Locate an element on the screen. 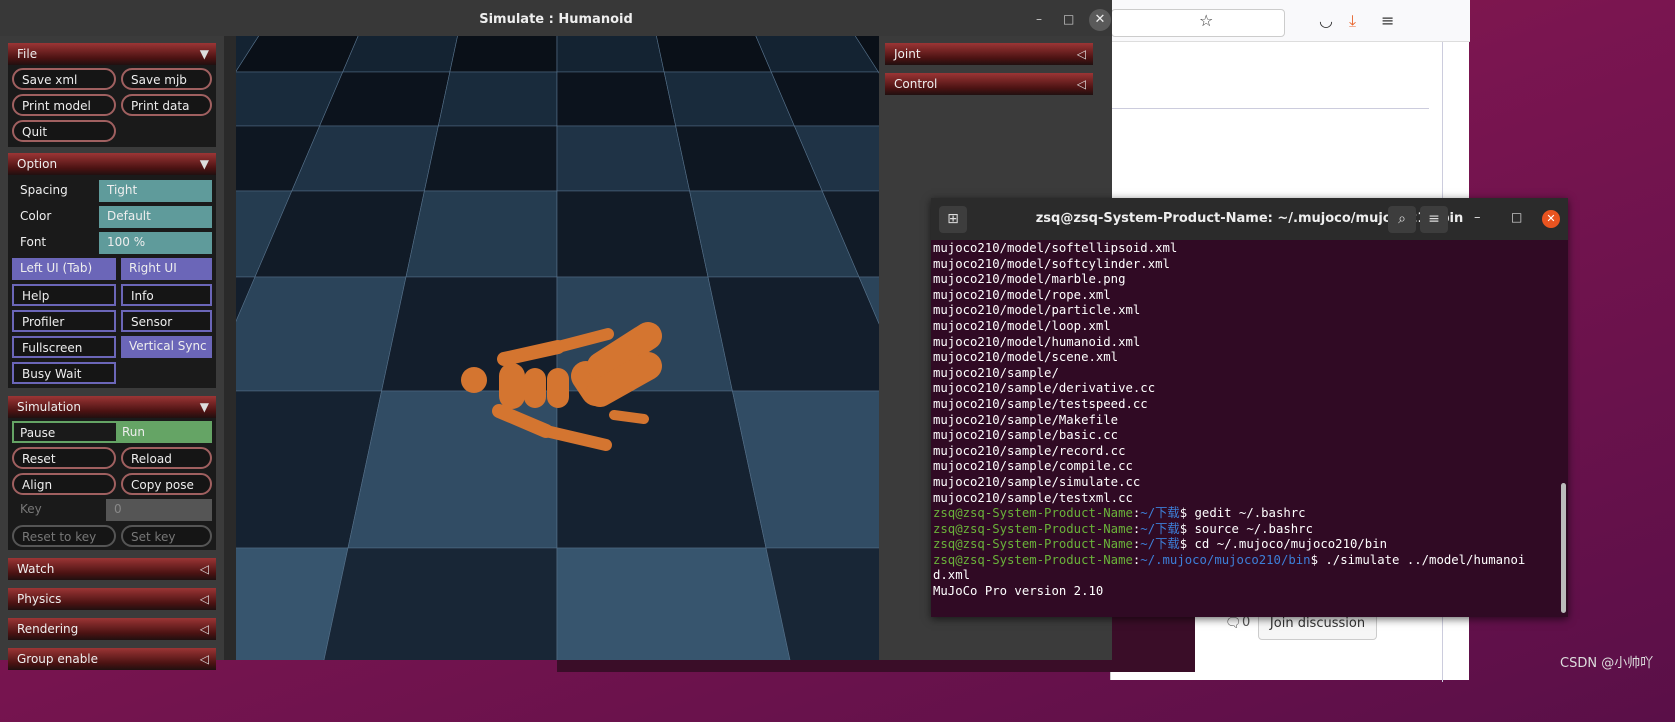  prompt-user: zsq@zsq-System-Product-Name is located at coordinates (1033, 528).